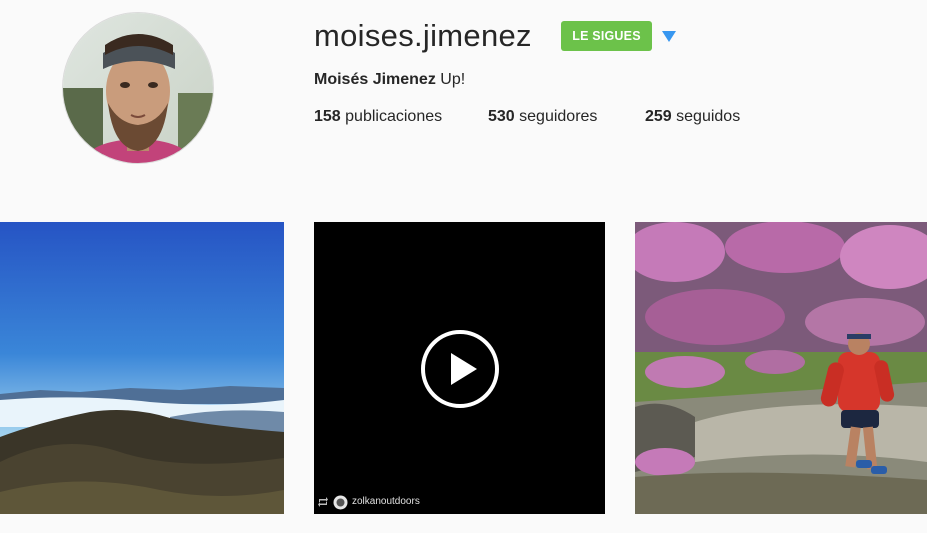 The width and height of the screenshot is (927, 533). Describe the element at coordinates (658, 116) in the screenshot. I see `following-count: 259` at that location.